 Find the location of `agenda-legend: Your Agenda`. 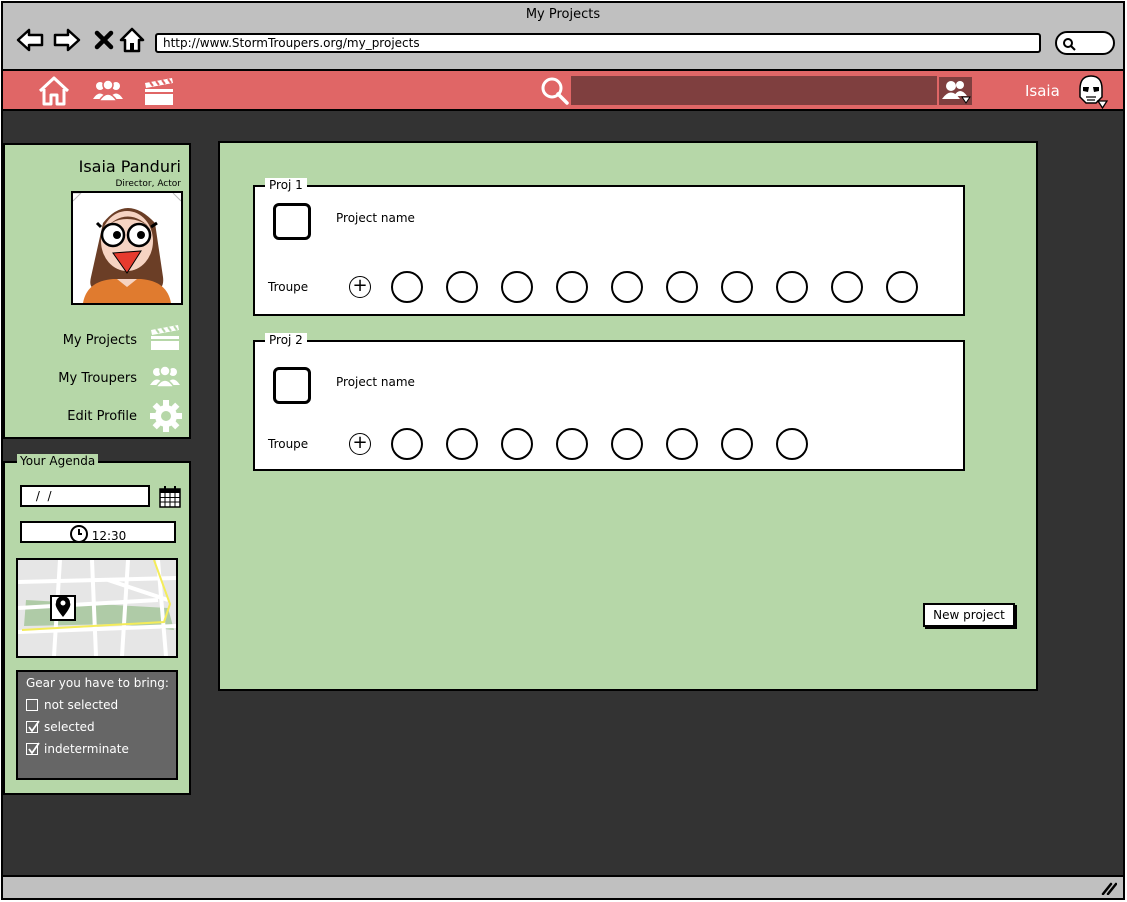

agenda-legend: Your Agenda is located at coordinates (58, 461).